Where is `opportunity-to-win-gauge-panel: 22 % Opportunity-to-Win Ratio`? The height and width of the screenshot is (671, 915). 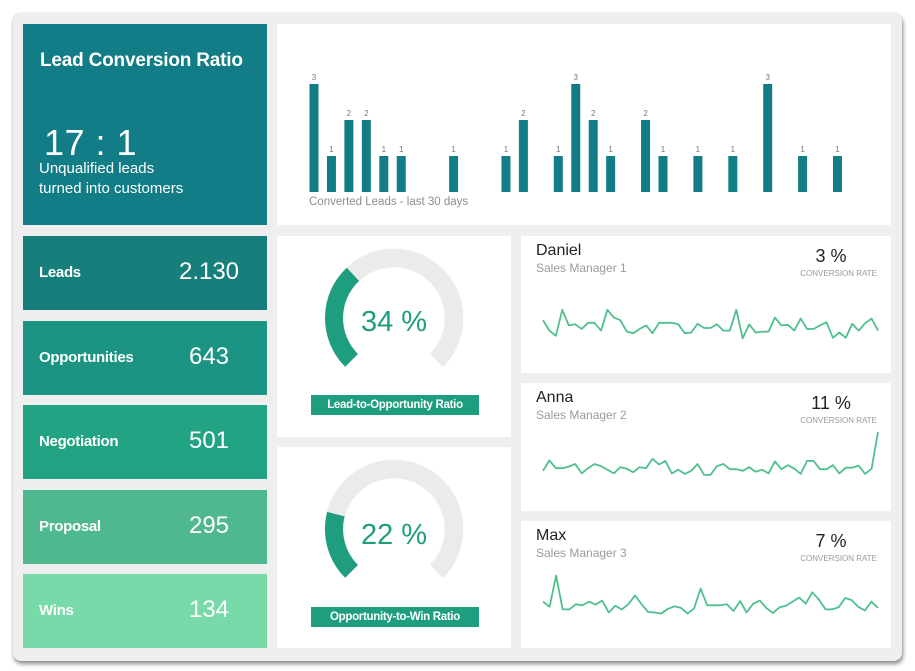 opportunity-to-win-gauge-panel: 22 % Opportunity-to-Win Ratio is located at coordinates (394, 547).